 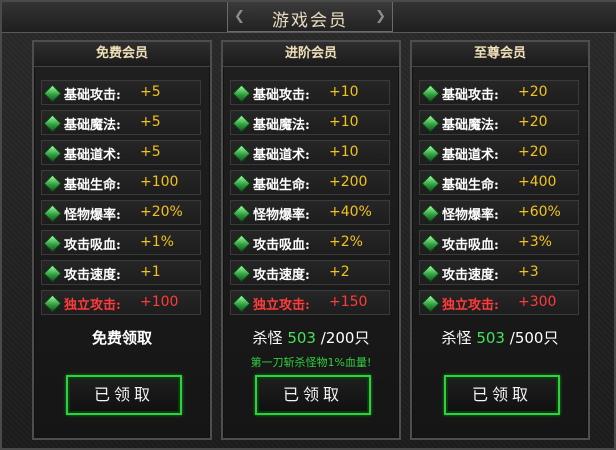 I want to click on tier-title: 免费会员, so click(x=122, y=54).